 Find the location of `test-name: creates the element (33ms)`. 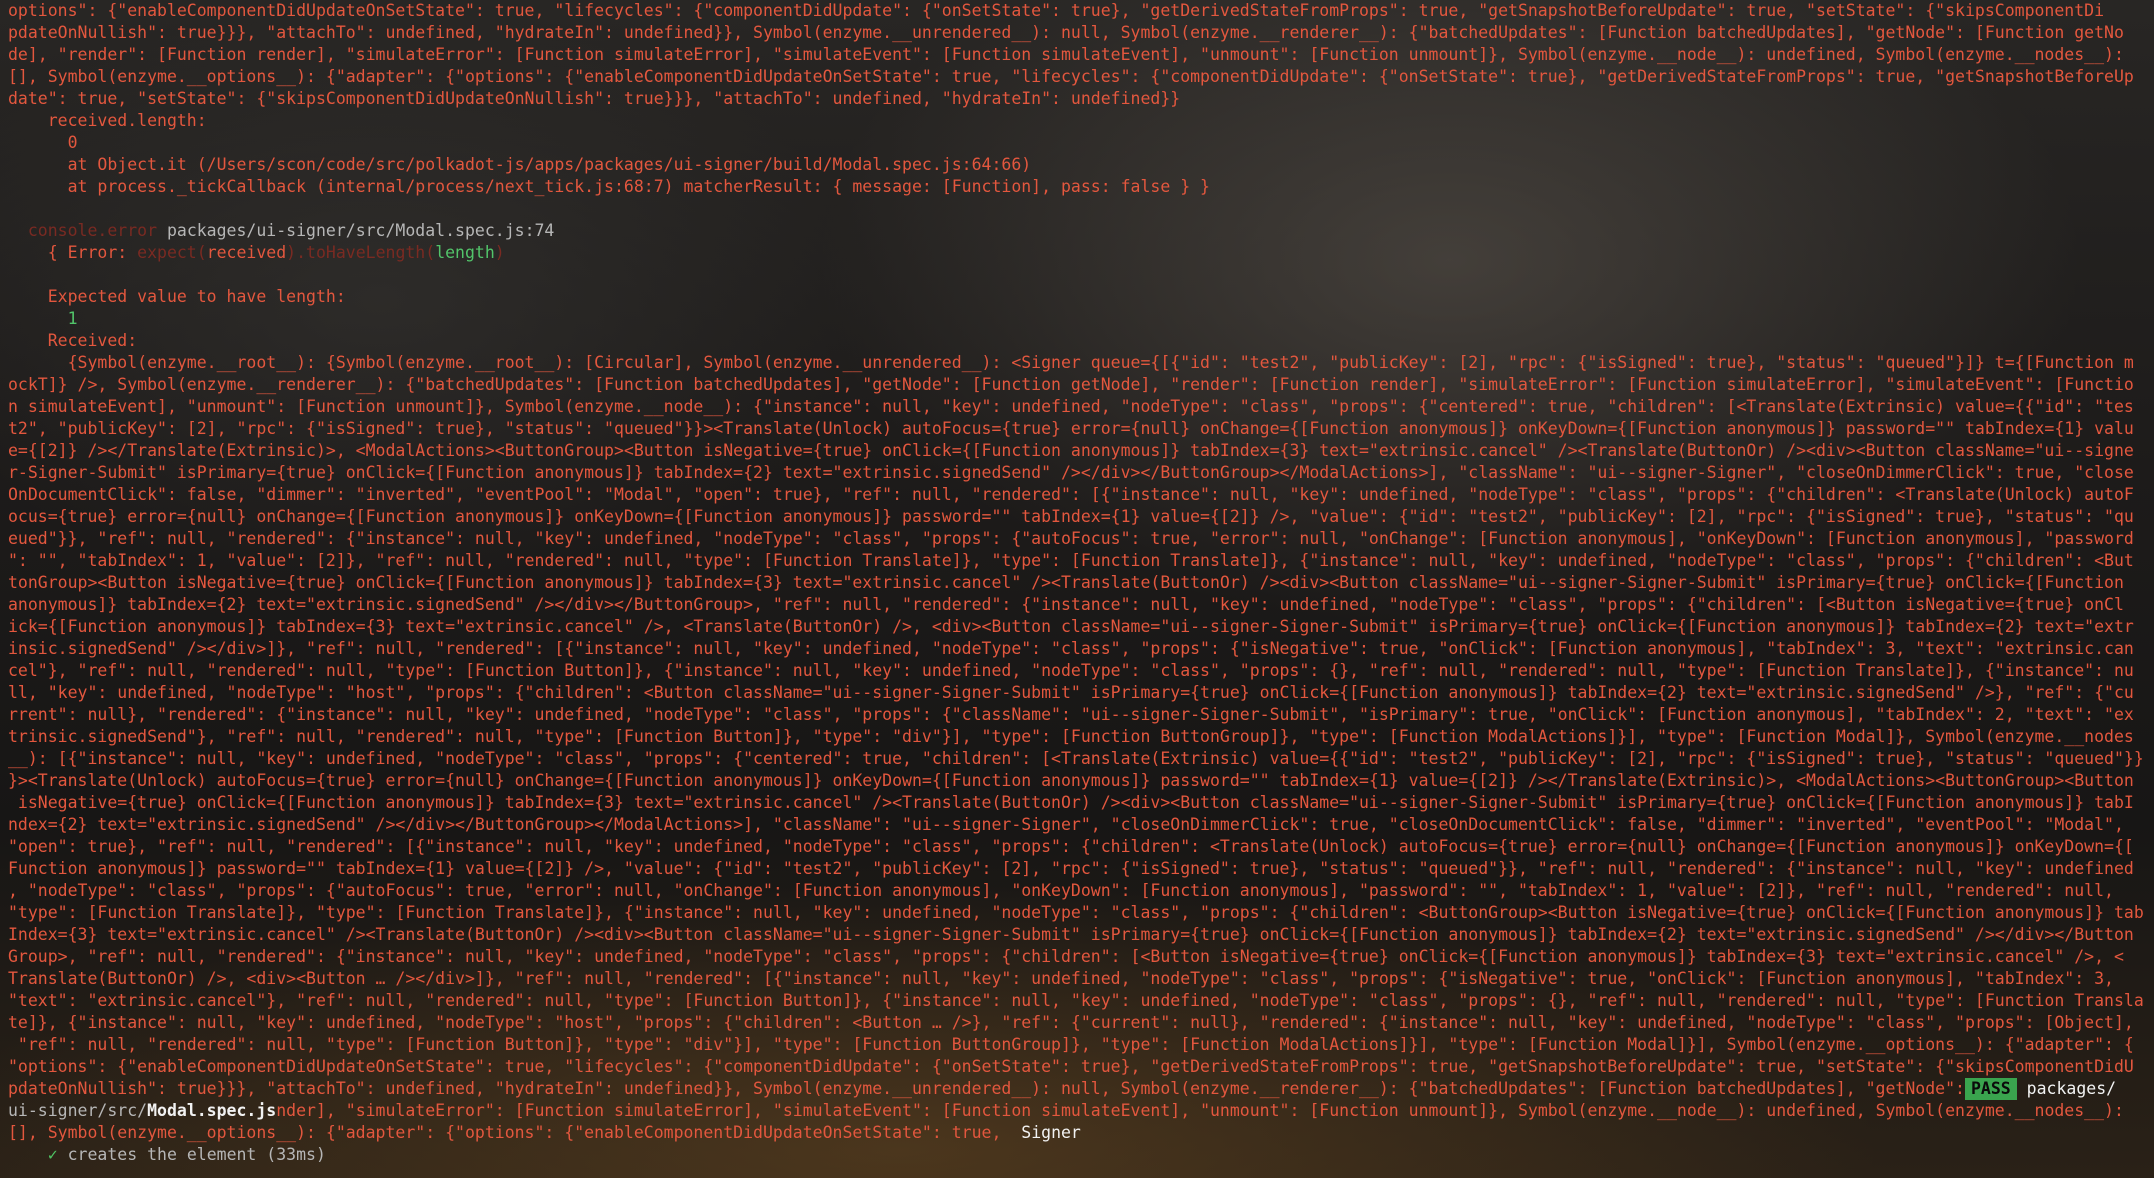

test-name: creates the element (33ms) is located at coordinates (191, 1154).